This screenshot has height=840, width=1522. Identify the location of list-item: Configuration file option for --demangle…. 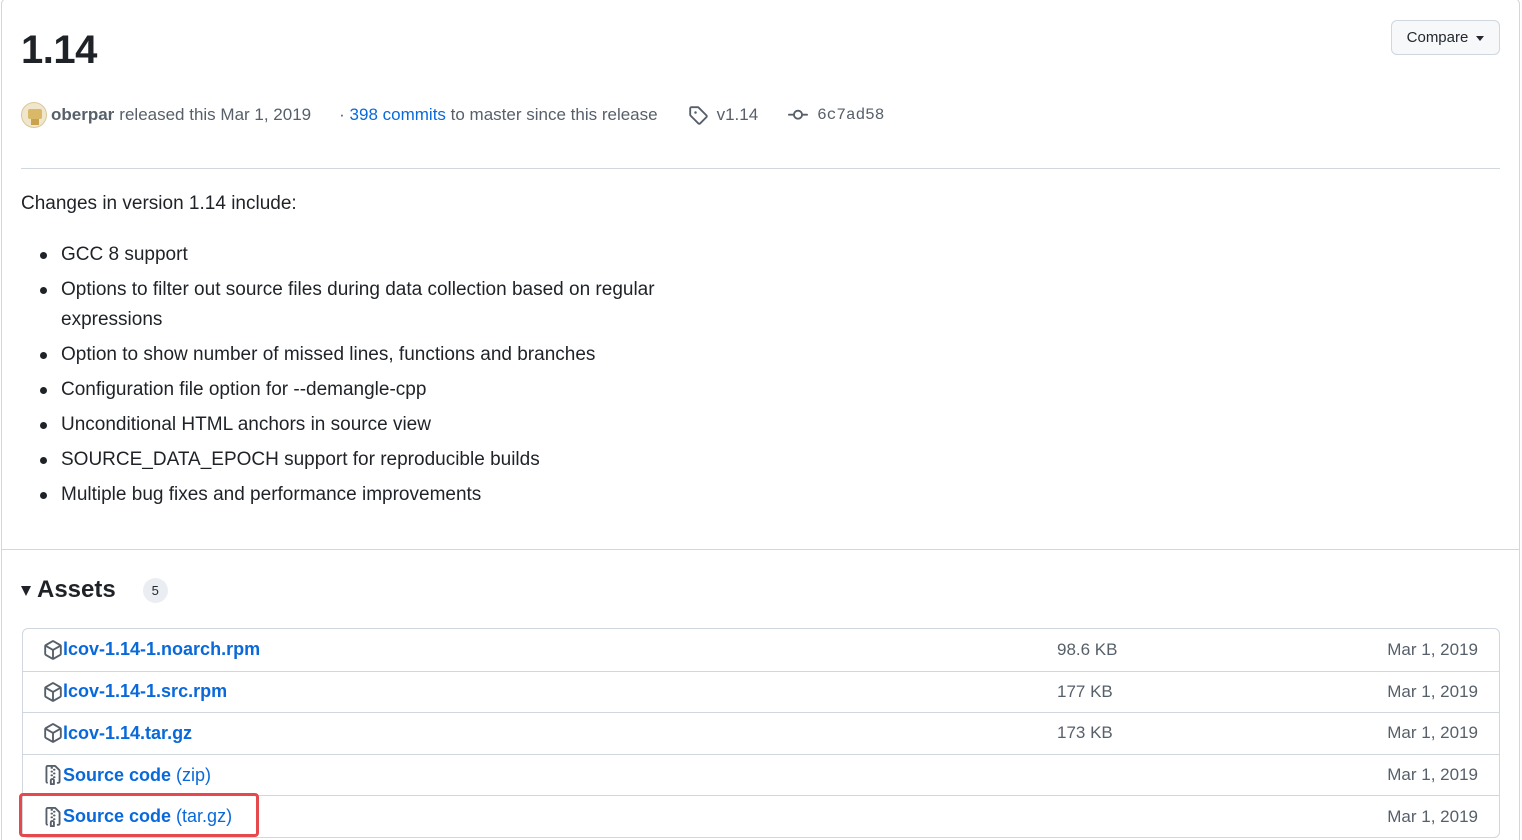
(350, 390).